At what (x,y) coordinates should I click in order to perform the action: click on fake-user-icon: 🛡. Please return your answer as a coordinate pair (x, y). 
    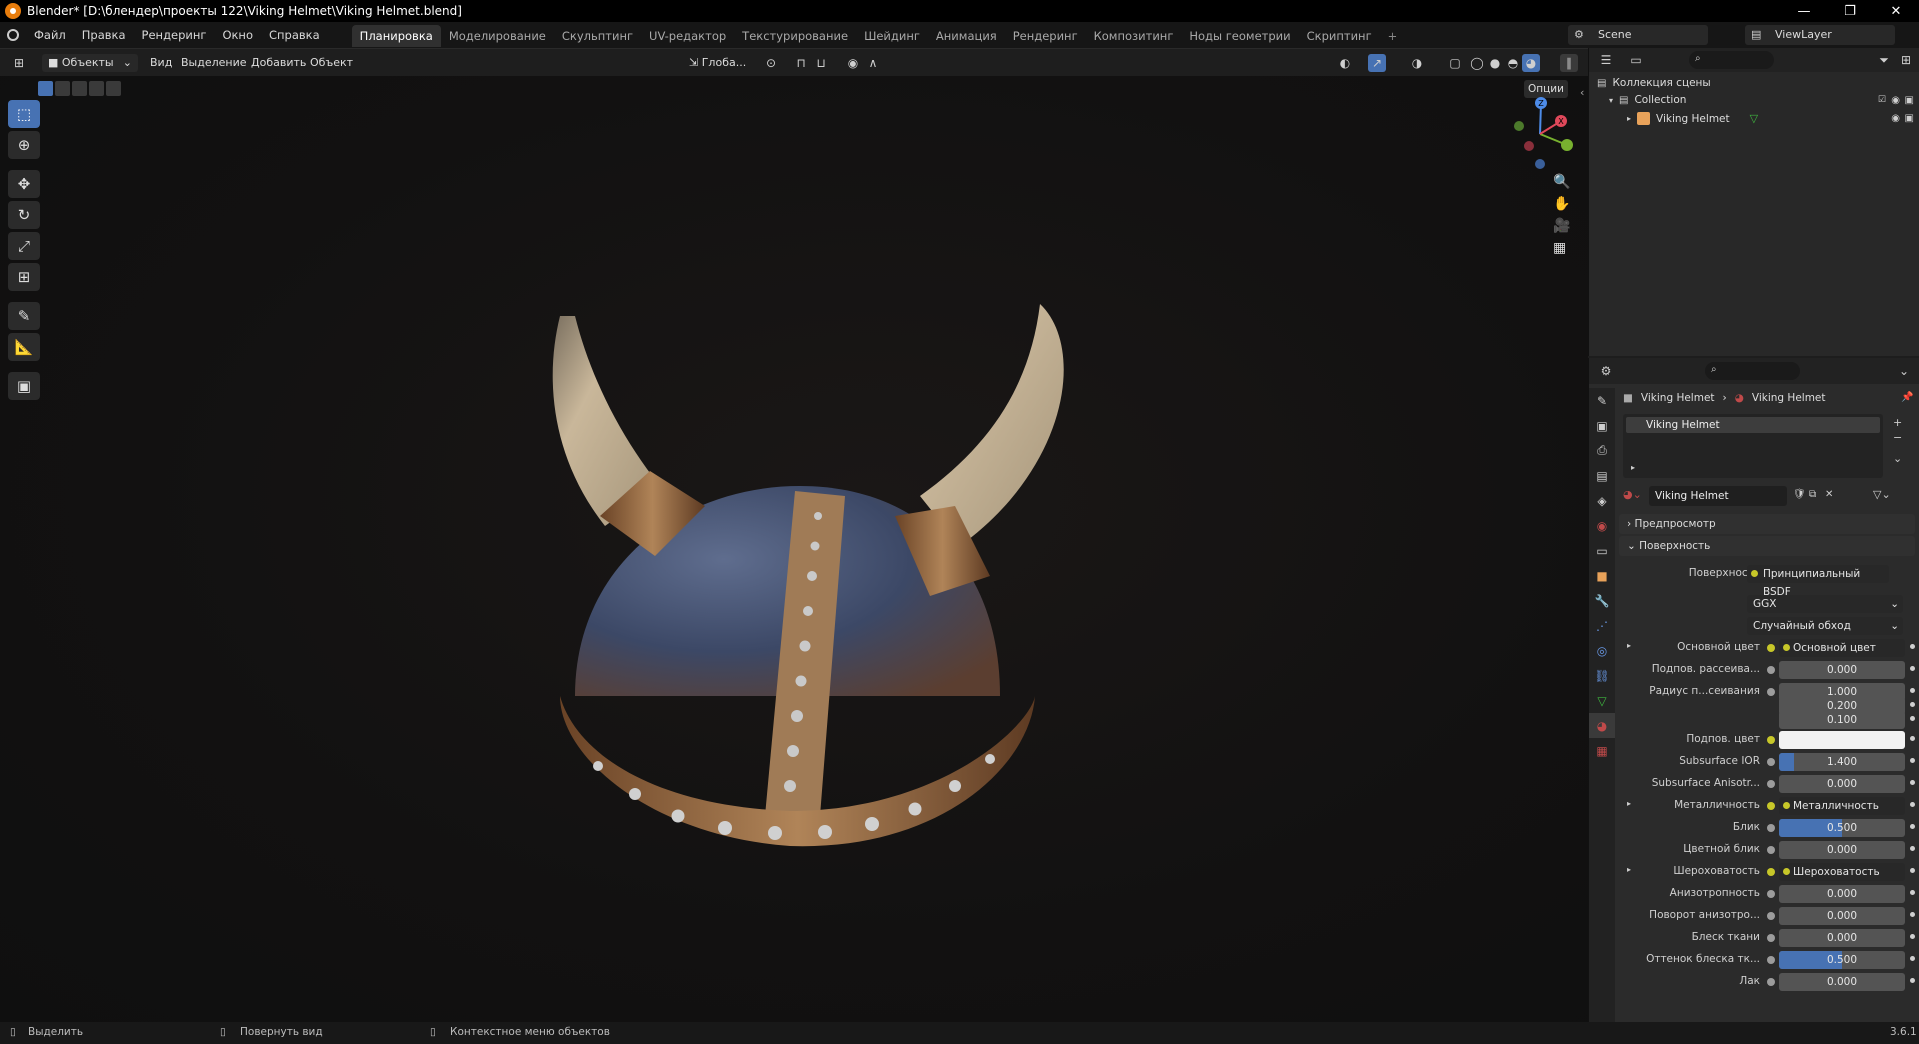
    Looking at the image, I should click on (1799, 494).